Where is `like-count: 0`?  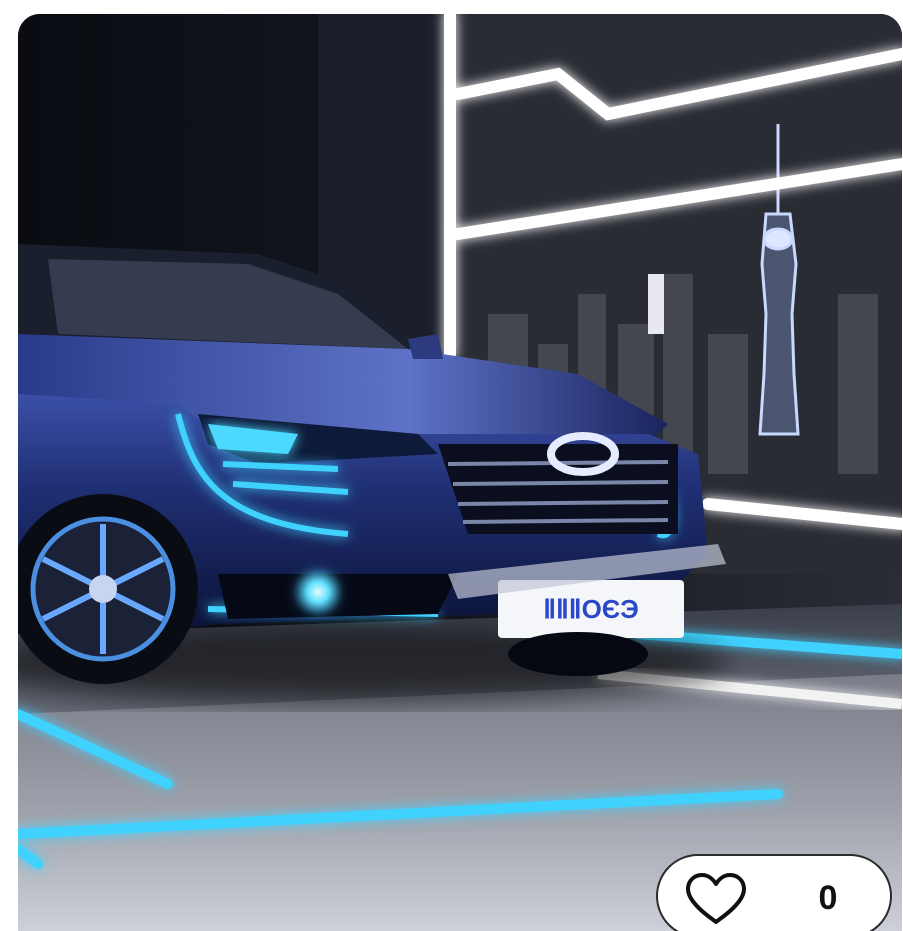 like-count: 0 is located at coordinates (828, 898).